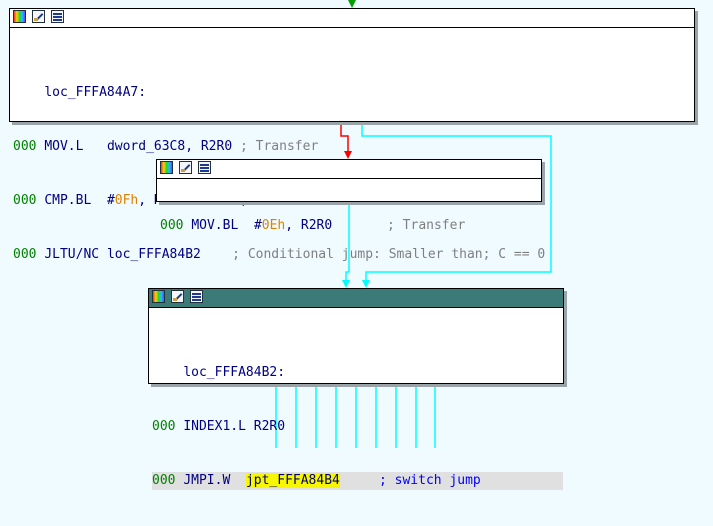 The image size is (713, 526). I want to click on mnemonic: MOV.L, so click(63, 146).